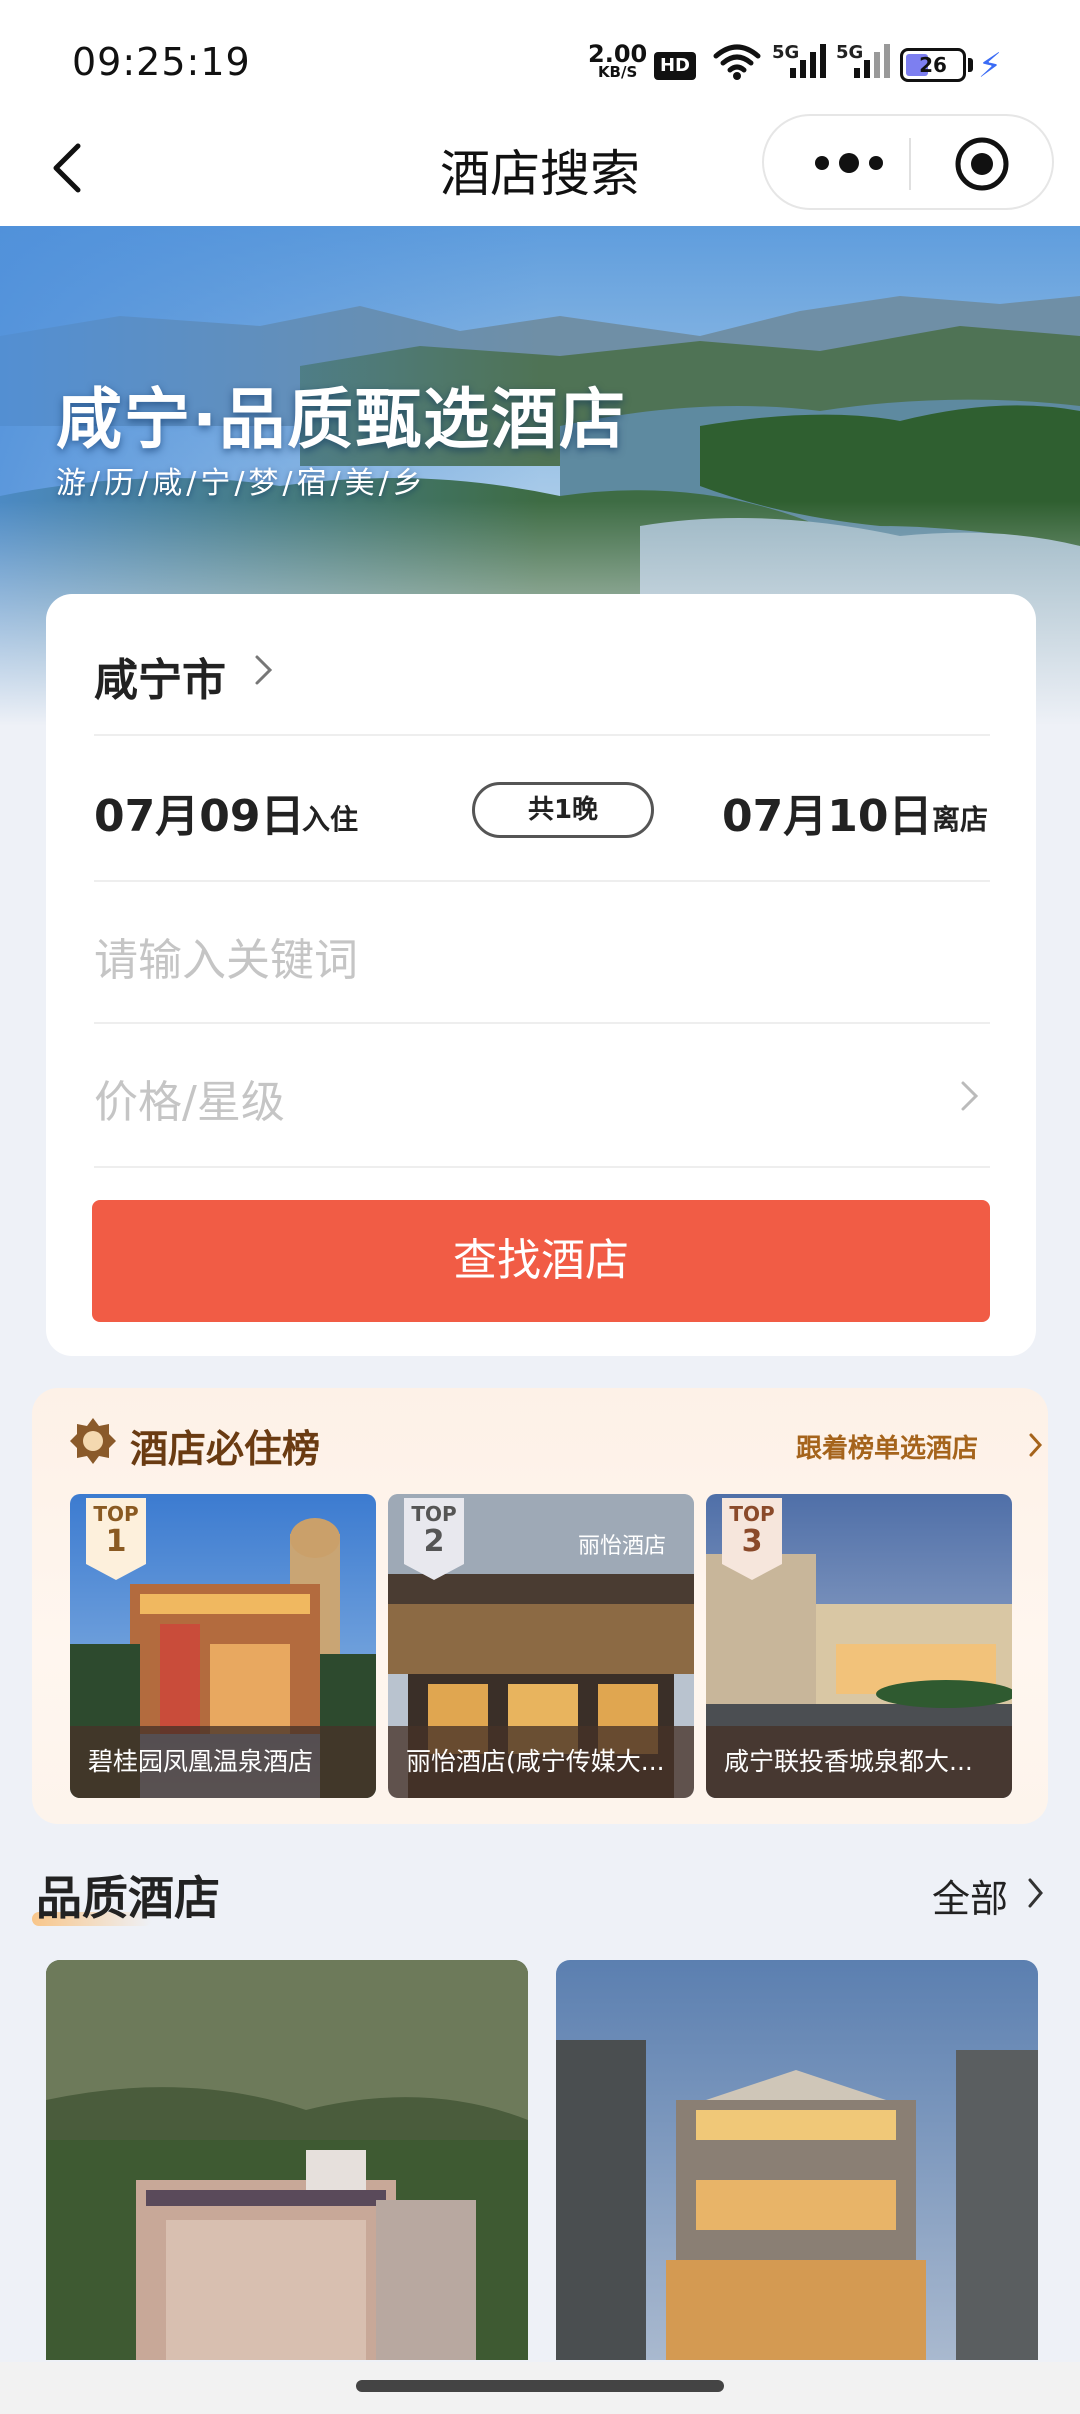  I want to click on hd-icon: HD, so click(675, 66).